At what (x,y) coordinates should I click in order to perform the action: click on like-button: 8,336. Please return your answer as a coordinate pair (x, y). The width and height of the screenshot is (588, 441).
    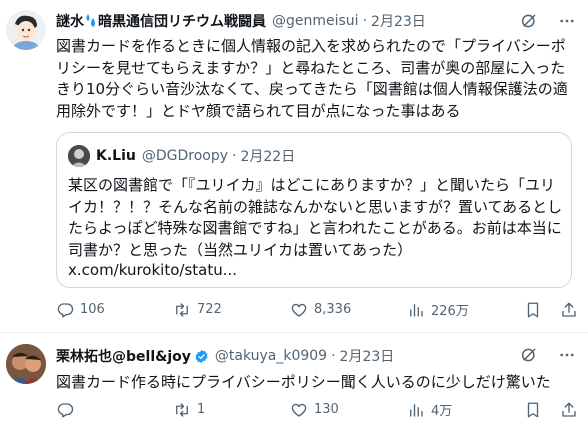
    Looking at the image, I should click on (325, 310).